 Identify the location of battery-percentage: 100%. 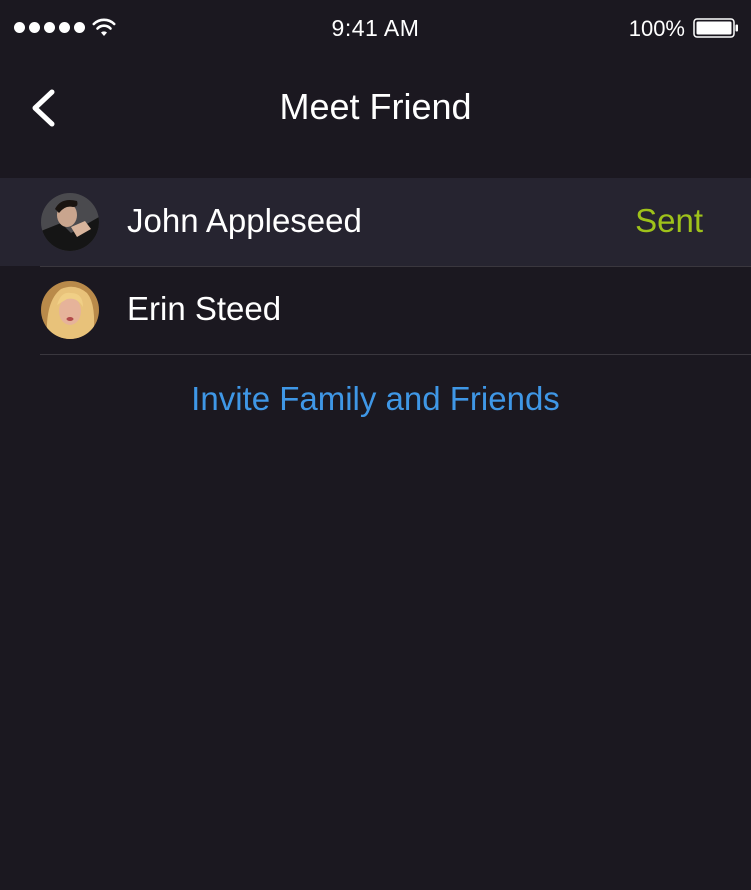
(656, 28).